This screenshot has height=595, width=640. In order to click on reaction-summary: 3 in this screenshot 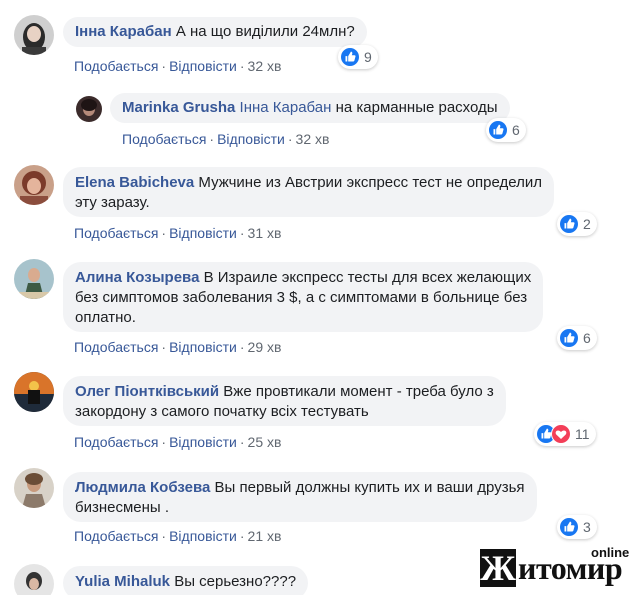, I will do `click(577, 527)`.